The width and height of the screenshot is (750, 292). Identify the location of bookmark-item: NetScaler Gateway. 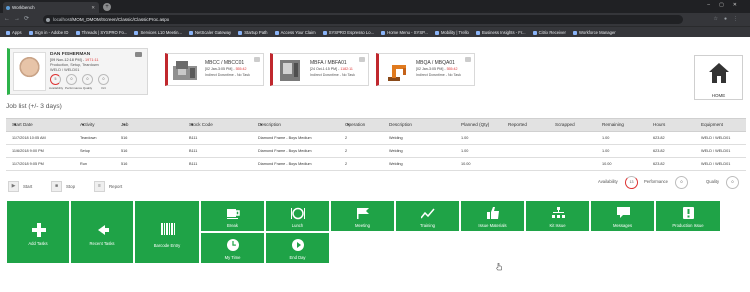
(210, 32).